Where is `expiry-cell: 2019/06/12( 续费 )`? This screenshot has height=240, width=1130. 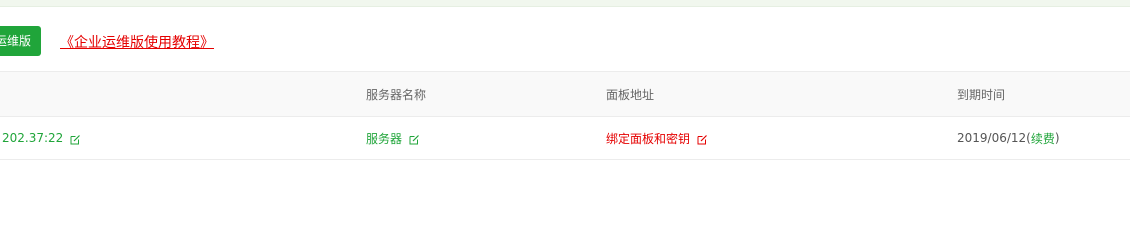 expiry-cell: 2019/06/12( 续费 ) is located at coordinates (1008, 138).